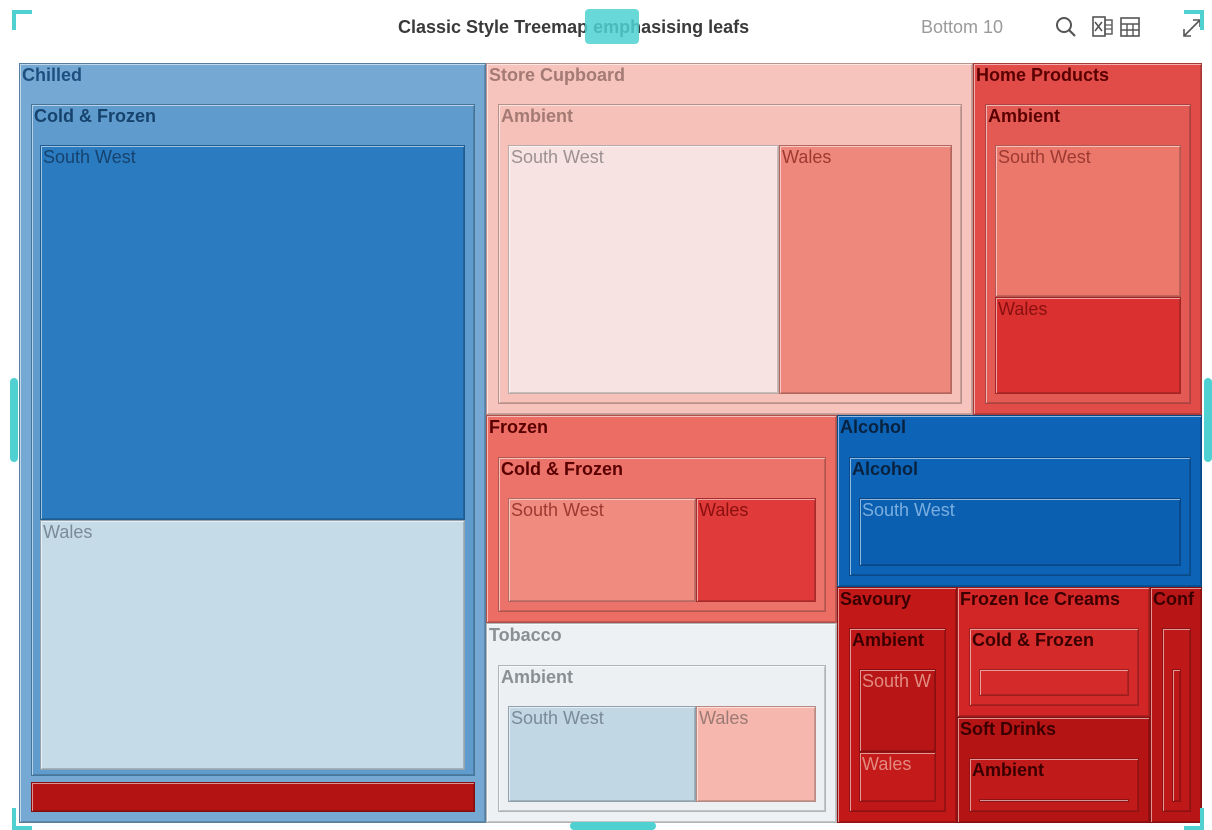 Image resolution: width=1212 pixels, height=830 pixels. Describe the element at coordinates (14, 420) in the screenshot. I see `resize-handle-left` at that location.